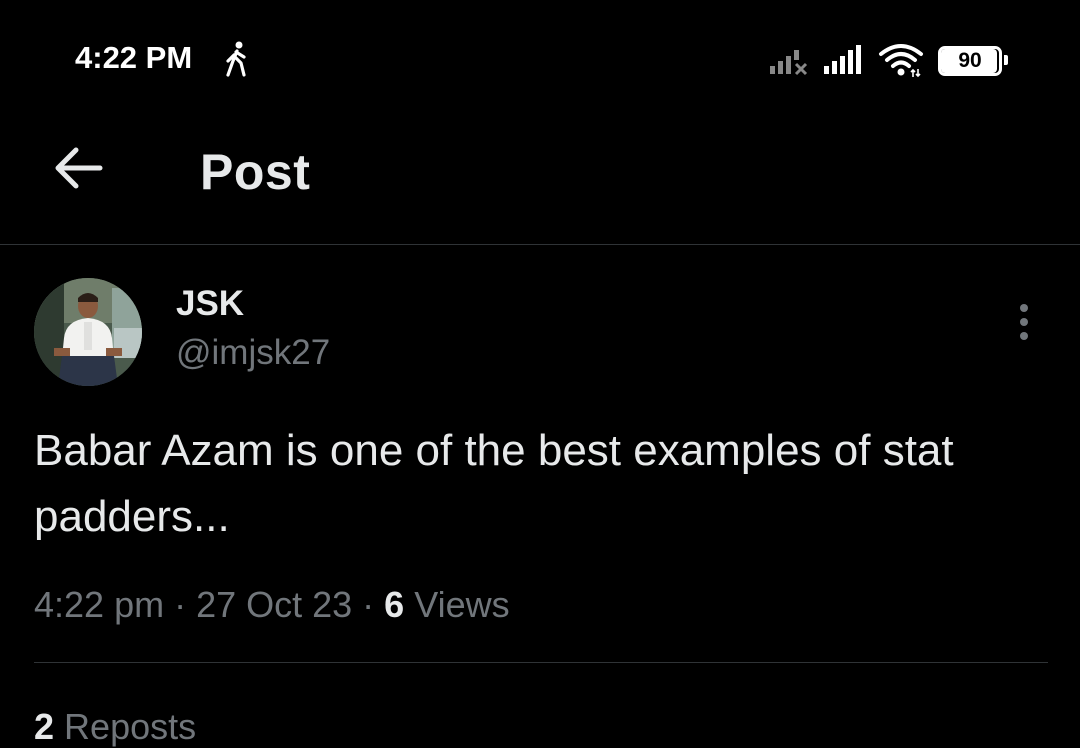 The height and width of the screenshot is (748, 1080). Describe the element at coordinates (970, 60) in the screenshot. I see `battery-level: 90` at that location.